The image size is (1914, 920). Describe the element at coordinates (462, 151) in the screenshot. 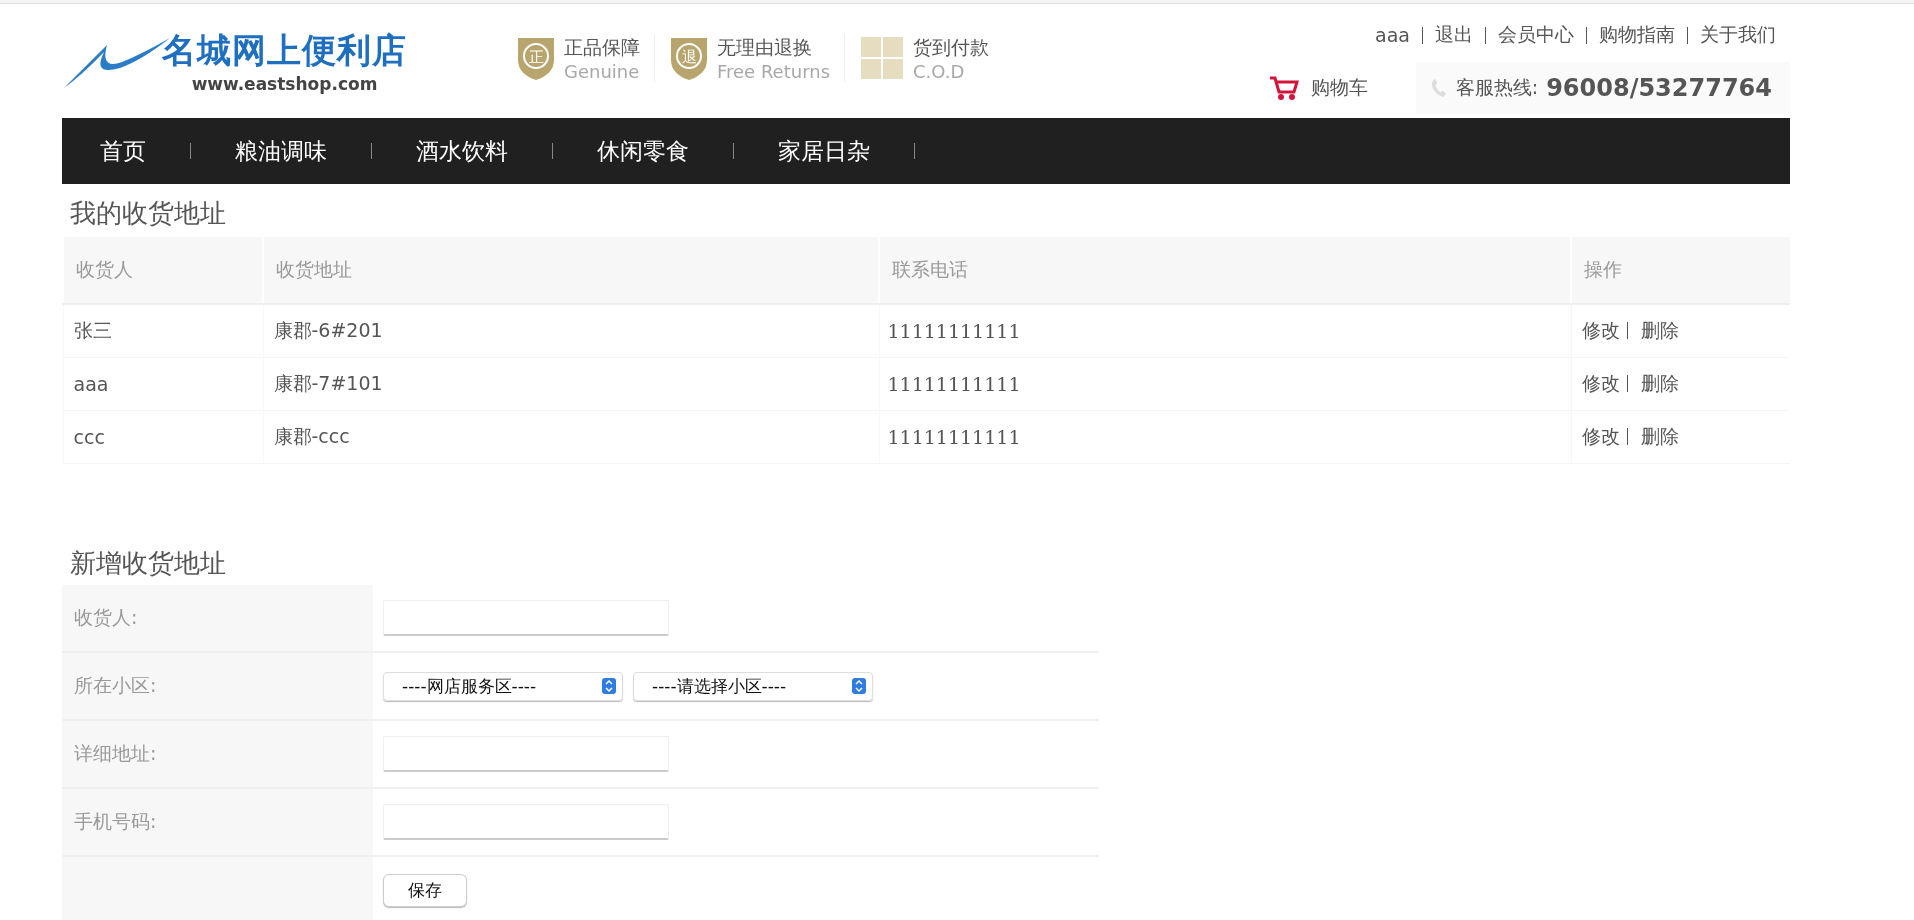

I see `nav-link: 酒水饮料` at that location.